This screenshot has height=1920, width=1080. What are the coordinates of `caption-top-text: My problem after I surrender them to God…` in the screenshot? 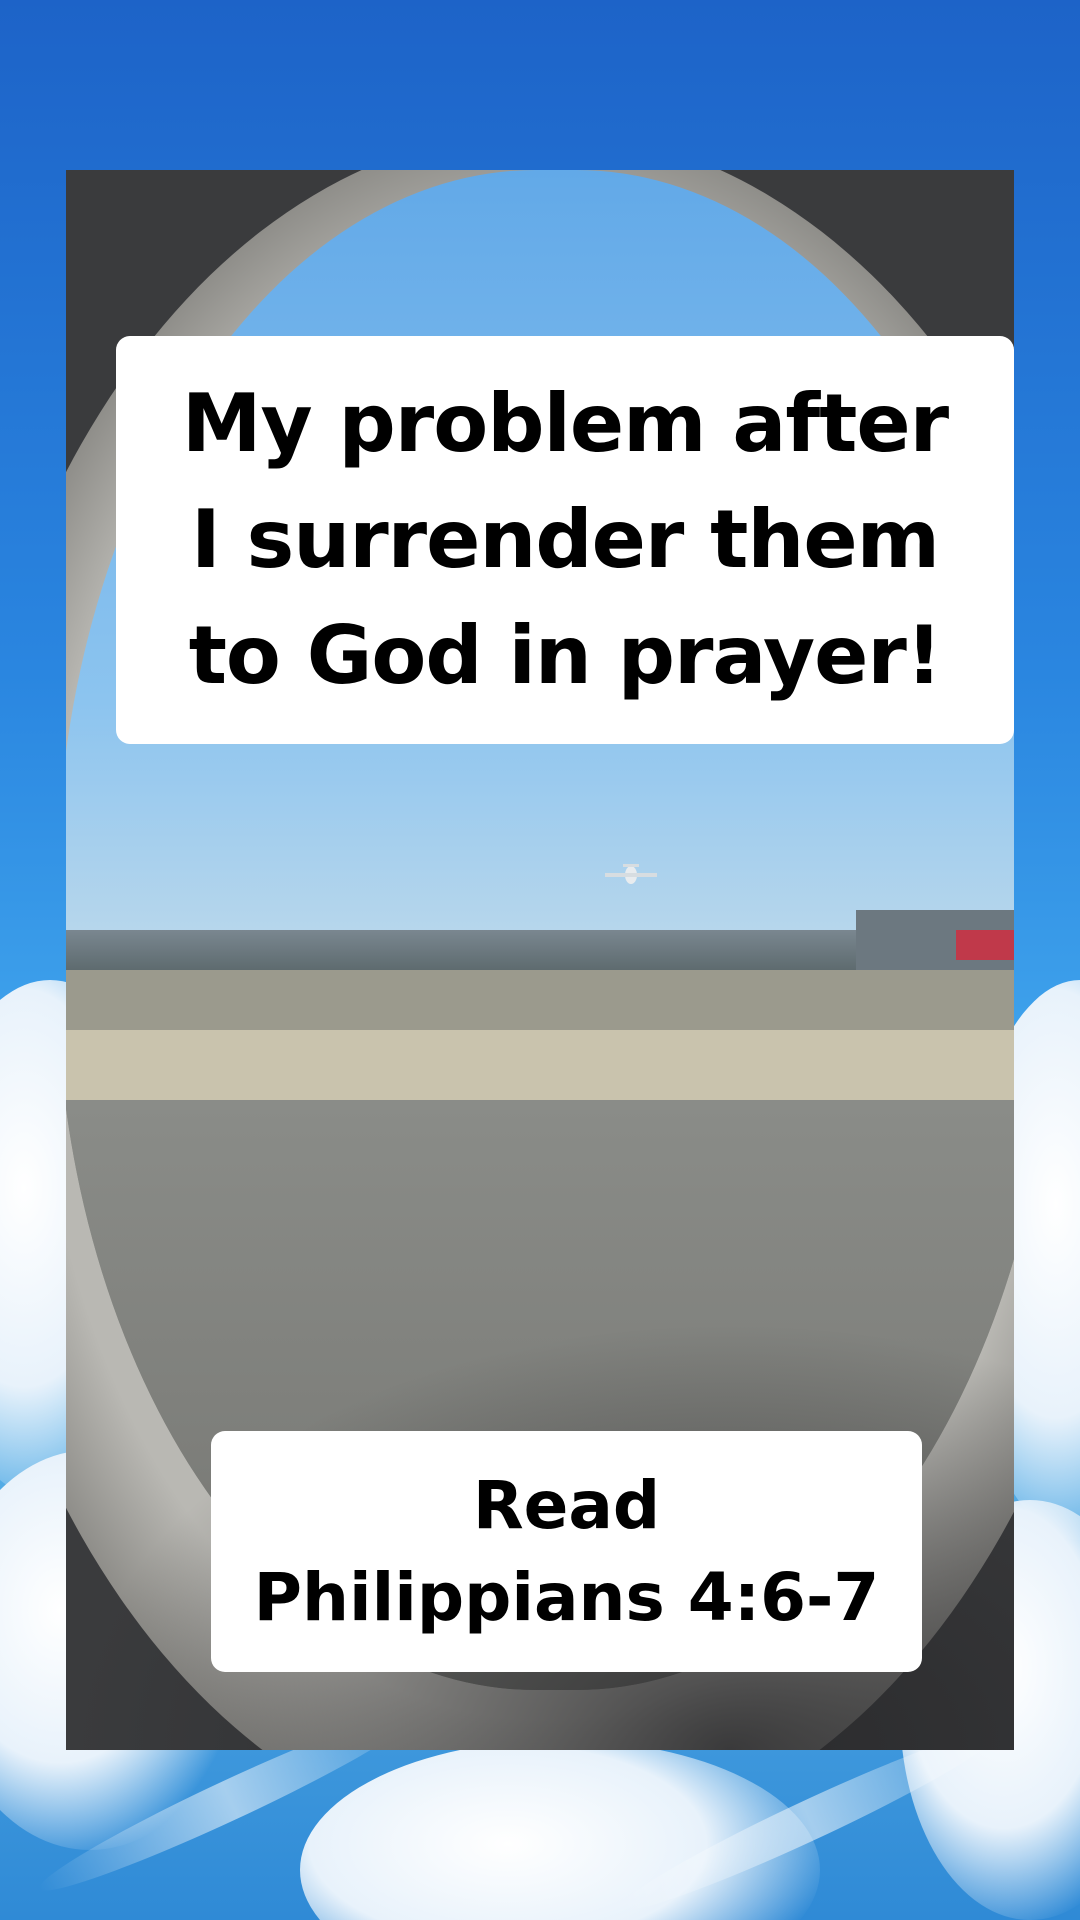 It's located at (565, 539).